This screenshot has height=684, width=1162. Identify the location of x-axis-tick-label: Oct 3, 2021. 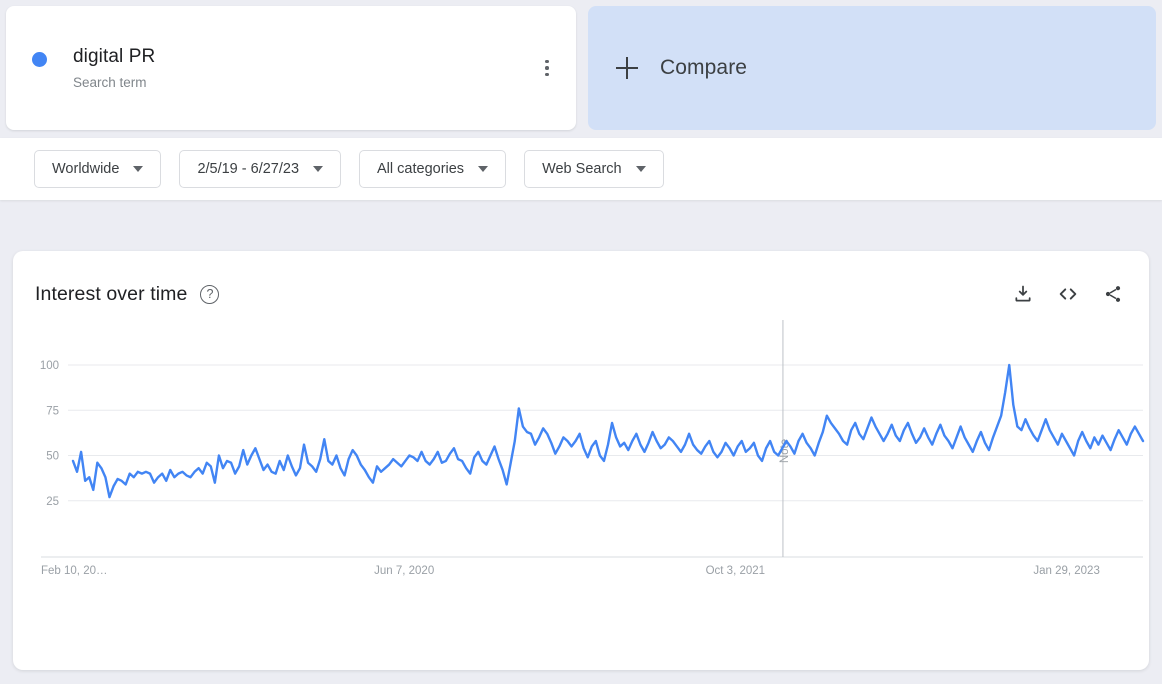
(735, 571).